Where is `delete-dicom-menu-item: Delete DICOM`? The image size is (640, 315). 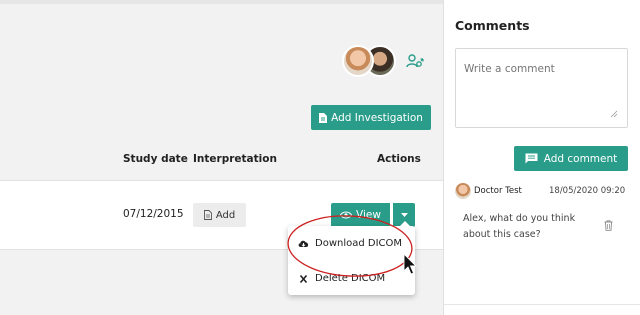
delete-dicom-menu-item: Delete DICOM is located at coordinates (341, 278).